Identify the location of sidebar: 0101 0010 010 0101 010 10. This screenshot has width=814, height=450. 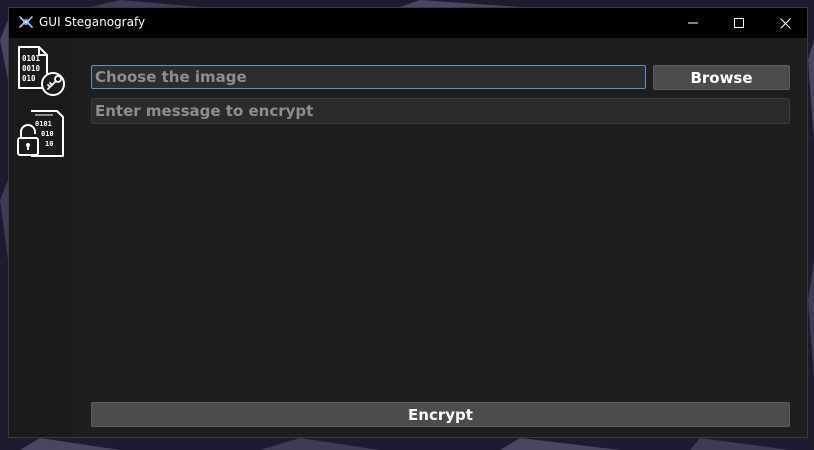
(41, 237).